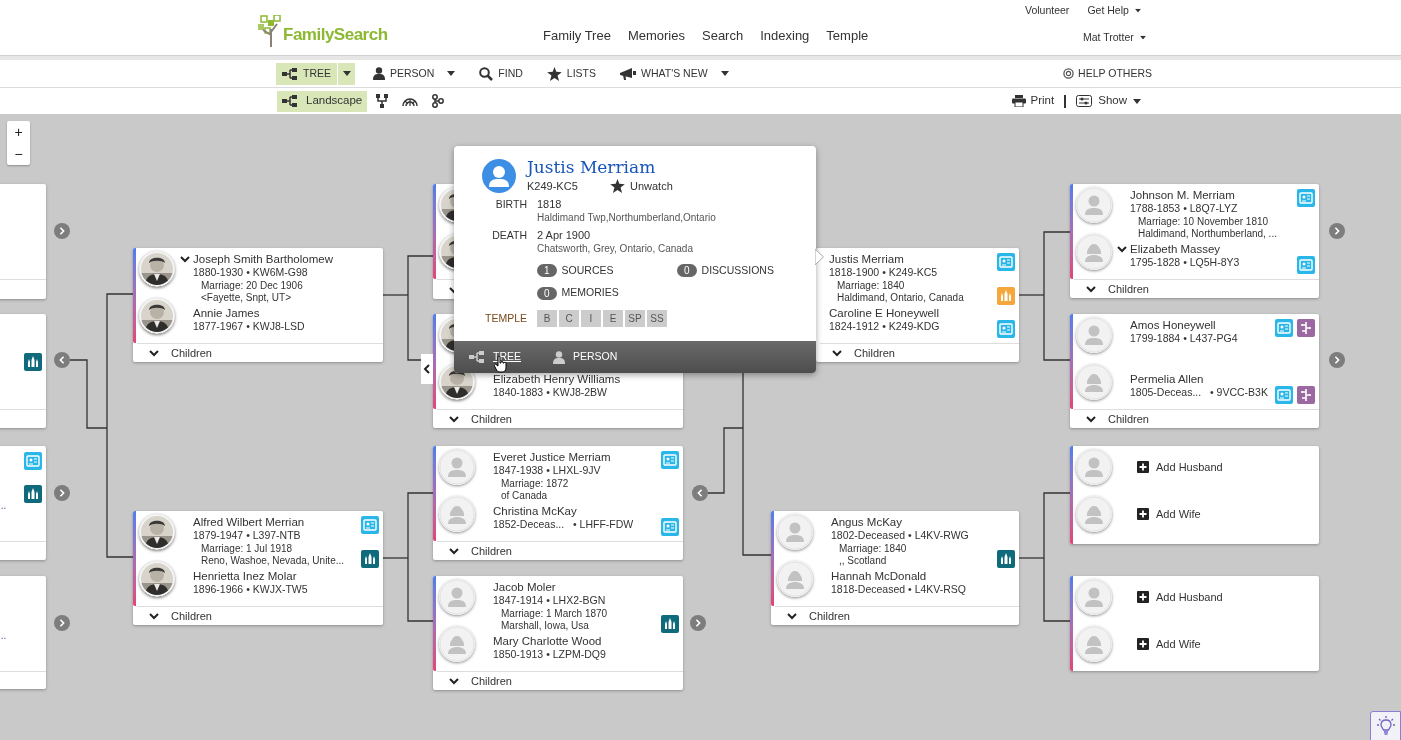 The height and width of the screenshot is (740, 1401). I want to click on ordinance-tag: C, so click(569, 318).